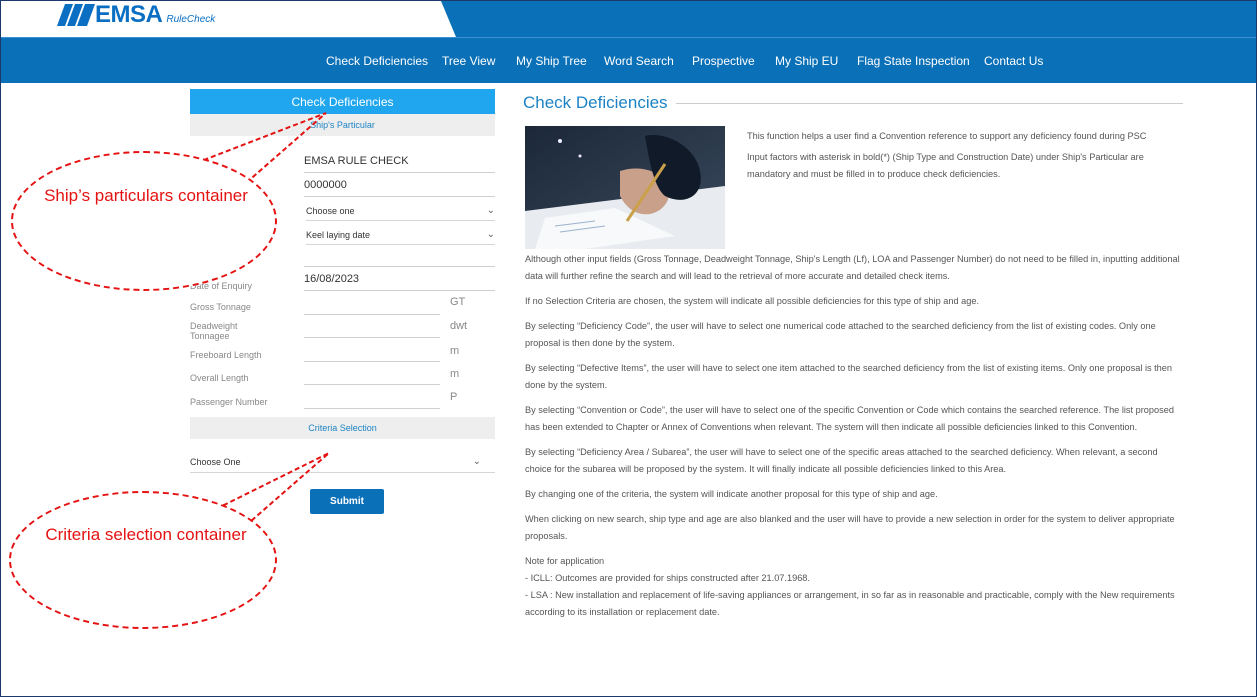  I want to click on freeboard-length-field, so click(372, 353).